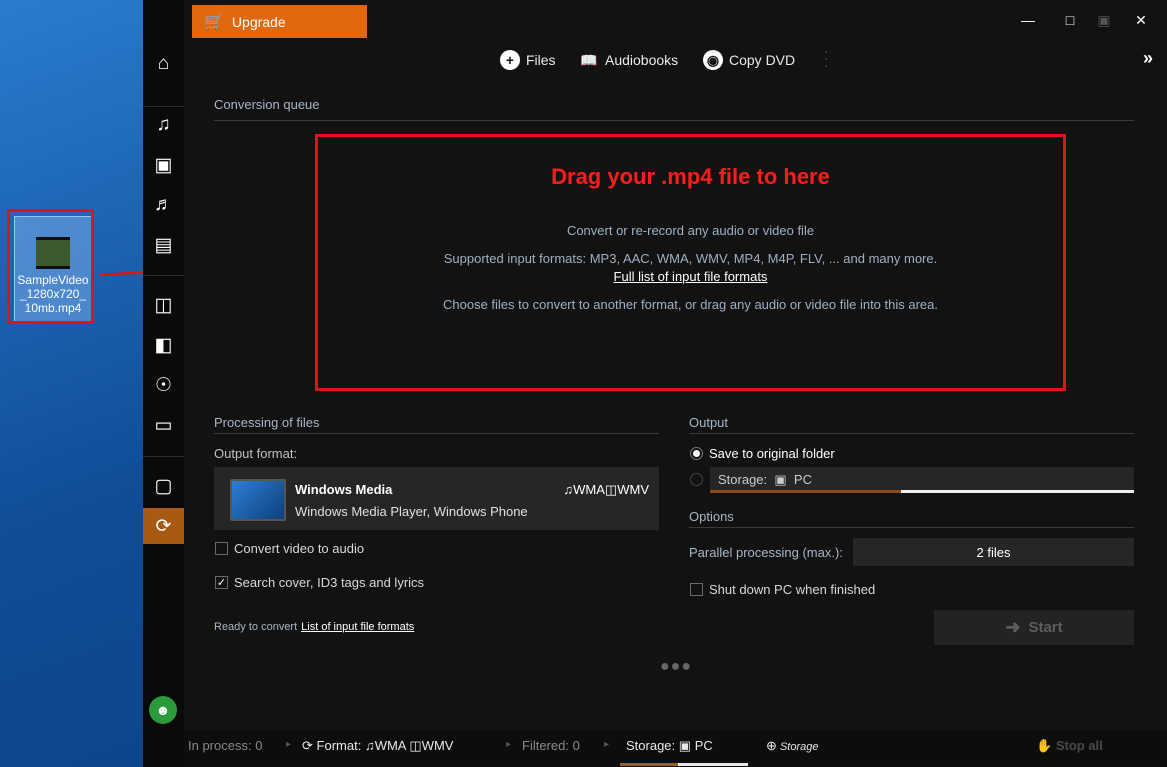  What do you see at coordinates (1028, 20) in the screenshot?
I see `minimize-button: —` at bounding box center [1028, 20].